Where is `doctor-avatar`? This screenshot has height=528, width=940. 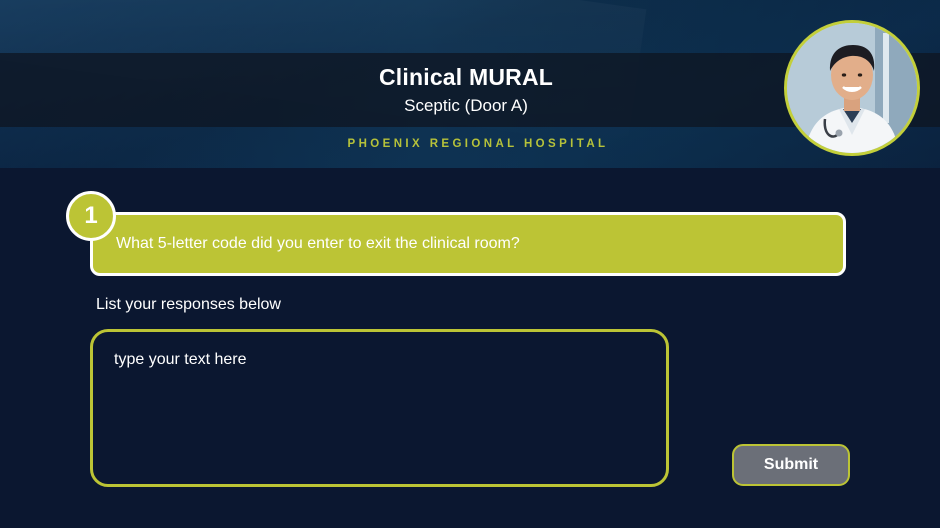 doctor-avatar is located at coordinates (852, 88).